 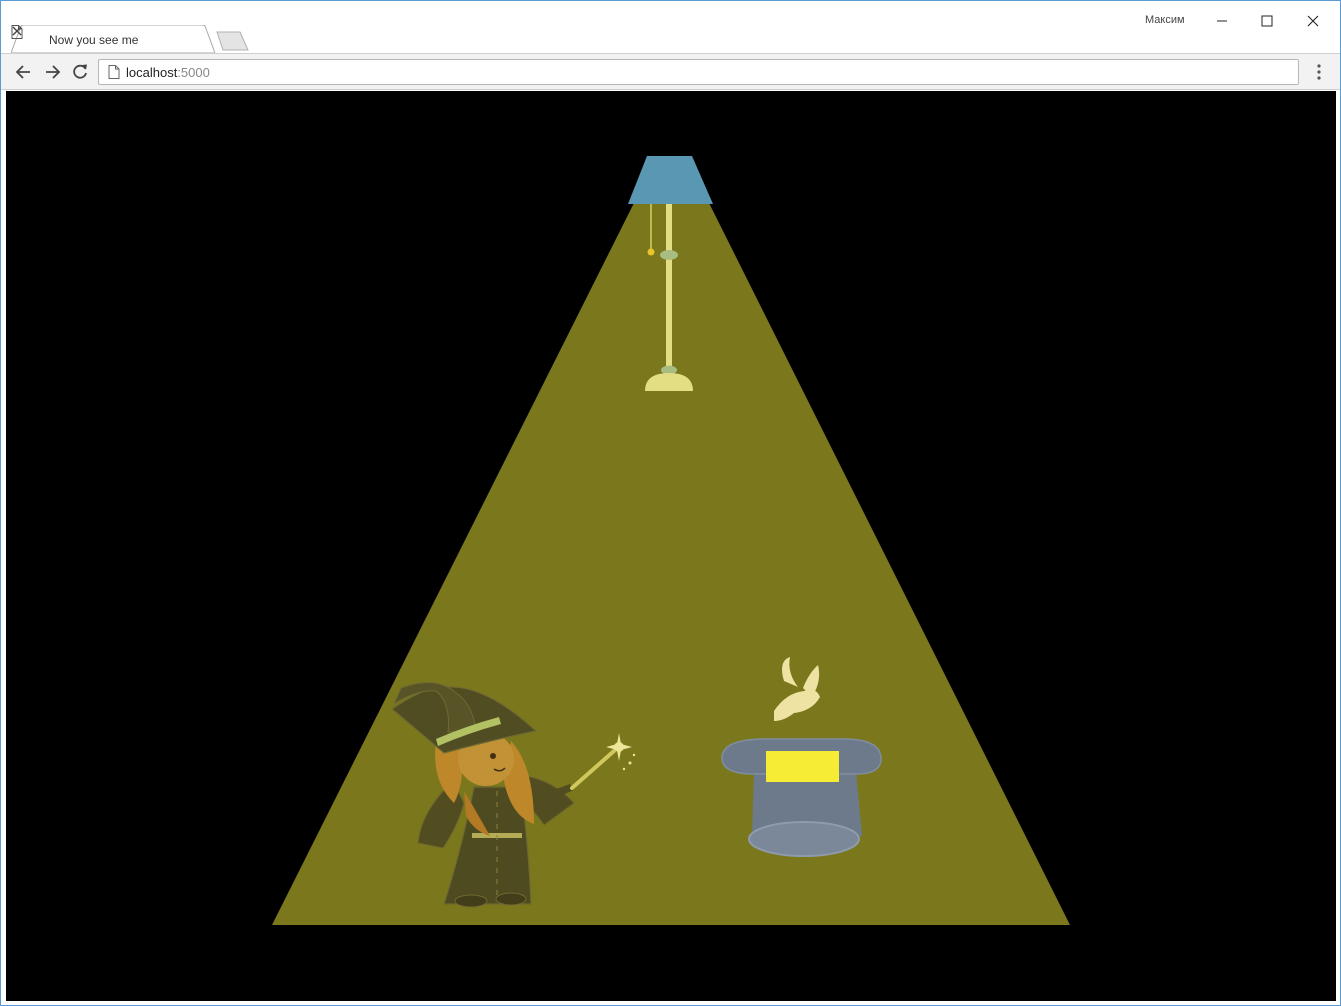 I want to click on browser-toolbar: localhost:5000, so click(x=670, y=71).